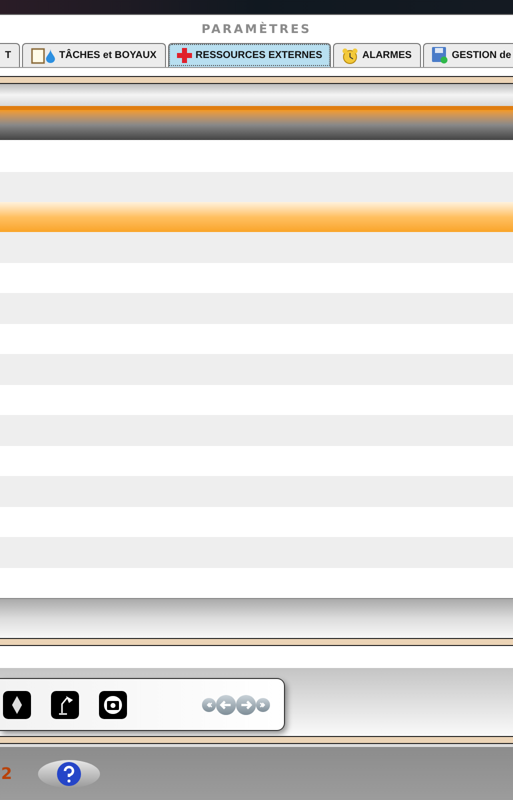 The height and width of the screenshot is (800, 513). Describe the element at coordinates (350, 56) in the screenshot. I see `alarm-clock-icon` at that location.